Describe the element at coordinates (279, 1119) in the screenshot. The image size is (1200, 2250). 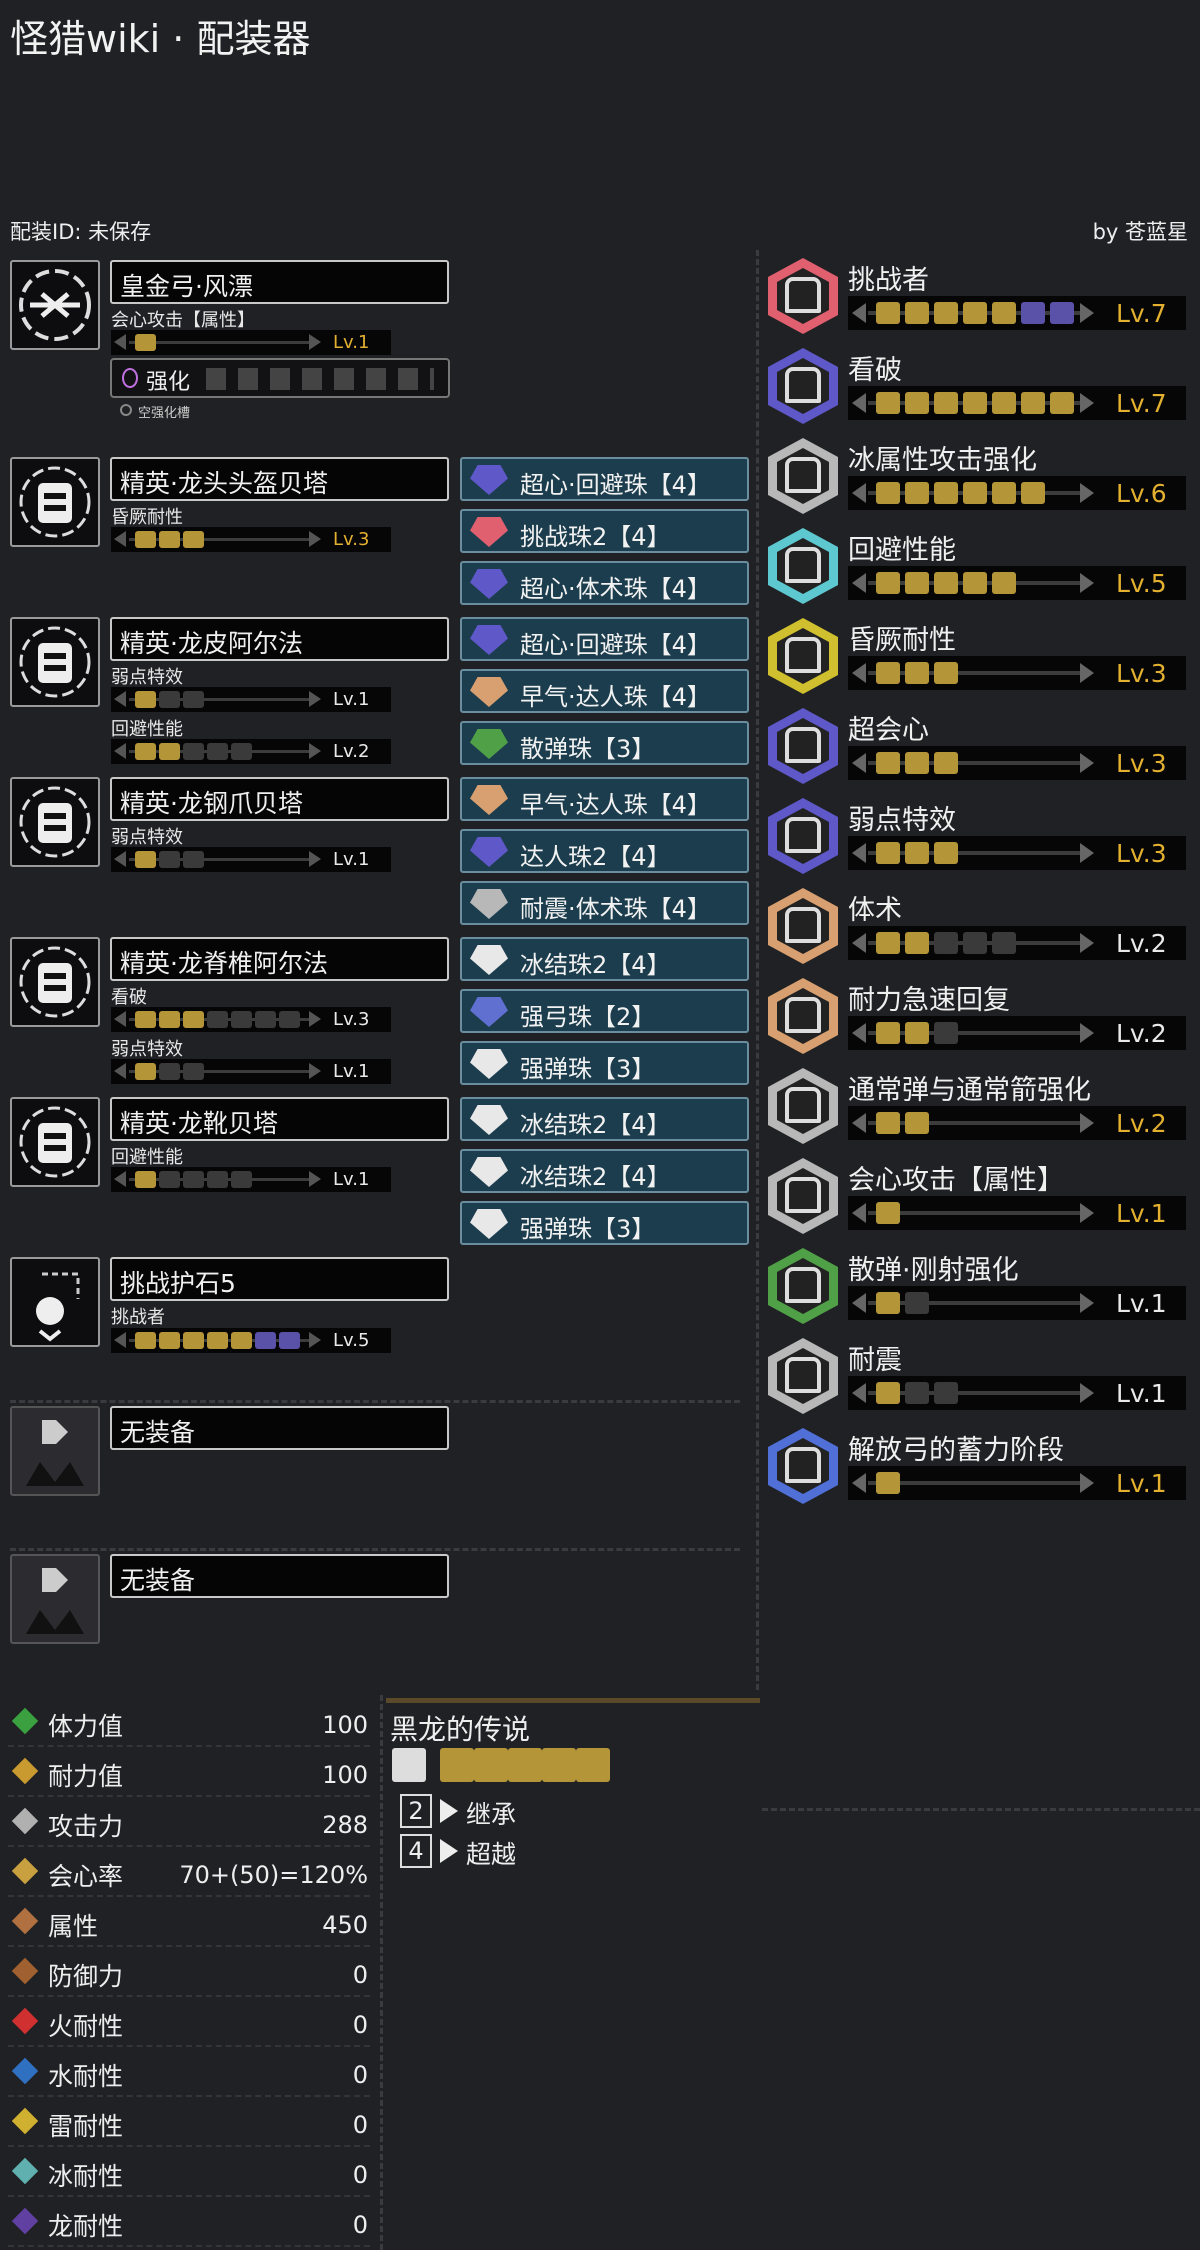
I see `armor-name: 精英·龙靴贝塔` at that location.